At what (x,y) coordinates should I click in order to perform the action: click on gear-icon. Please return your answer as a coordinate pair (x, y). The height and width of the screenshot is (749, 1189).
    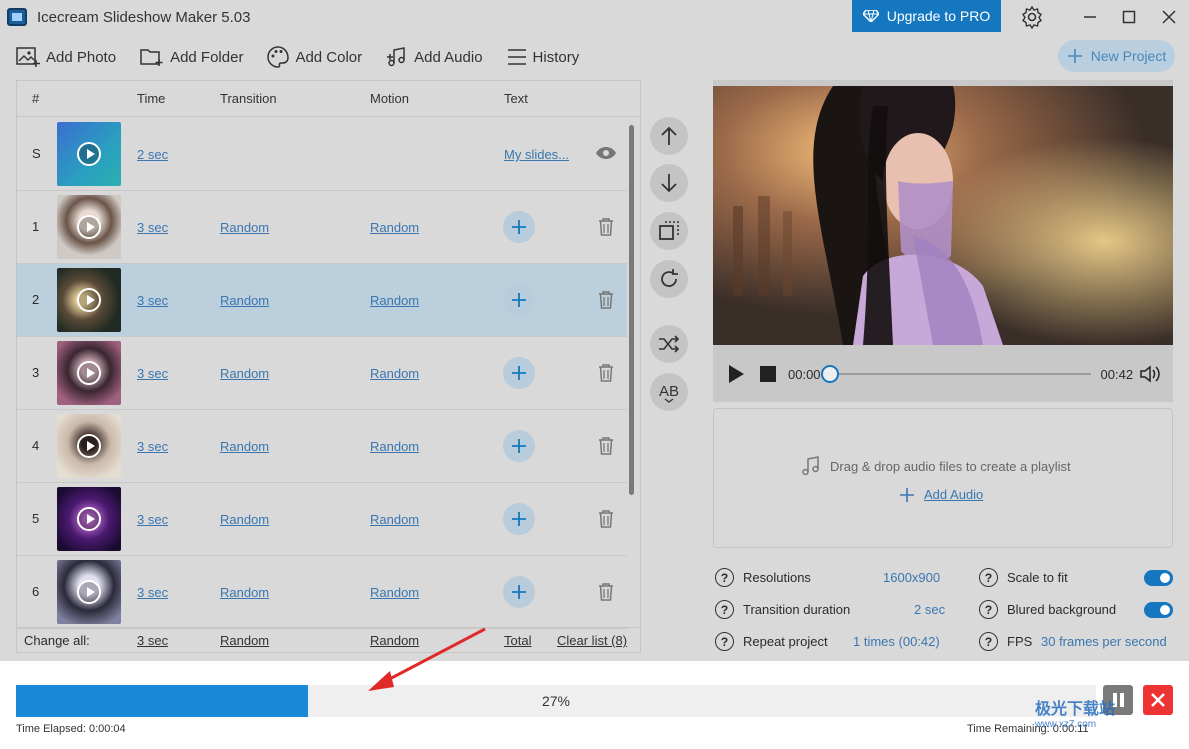
    Looking at the image, I should click on (1032, 17).